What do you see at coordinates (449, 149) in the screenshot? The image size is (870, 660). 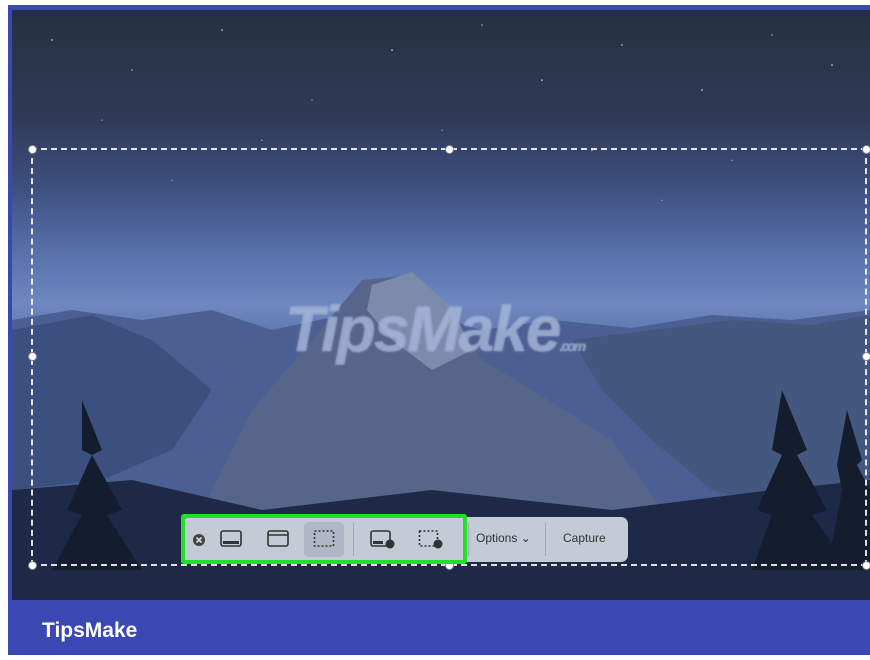 I see `selection-handle-top-middle` at bounding box center [449, 149].